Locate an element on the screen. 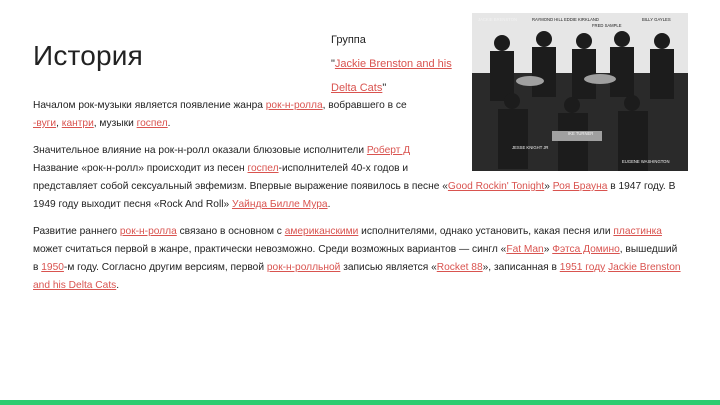 The height and width of the screenshot is (405, 720). link-american: американскими is located at coordinates (322, 231).